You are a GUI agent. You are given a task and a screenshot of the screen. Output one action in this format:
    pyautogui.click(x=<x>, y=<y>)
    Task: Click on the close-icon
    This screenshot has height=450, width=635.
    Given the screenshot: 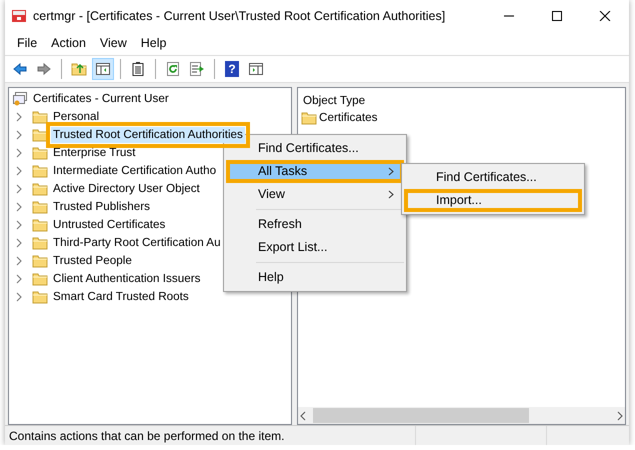 What is the action you would take?
    pyautogui.click(x=605, y=16)
    